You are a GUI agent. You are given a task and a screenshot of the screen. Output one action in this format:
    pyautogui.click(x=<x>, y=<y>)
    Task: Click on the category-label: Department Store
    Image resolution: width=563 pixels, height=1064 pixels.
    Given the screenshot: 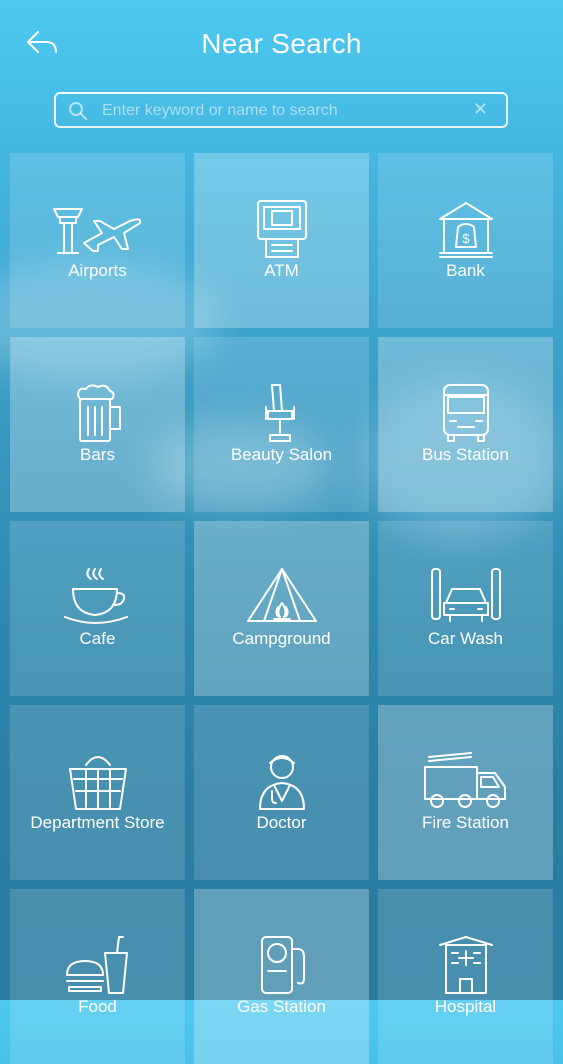 What is the action you would take?
    pyautogui.click(x=97, y=822)
    